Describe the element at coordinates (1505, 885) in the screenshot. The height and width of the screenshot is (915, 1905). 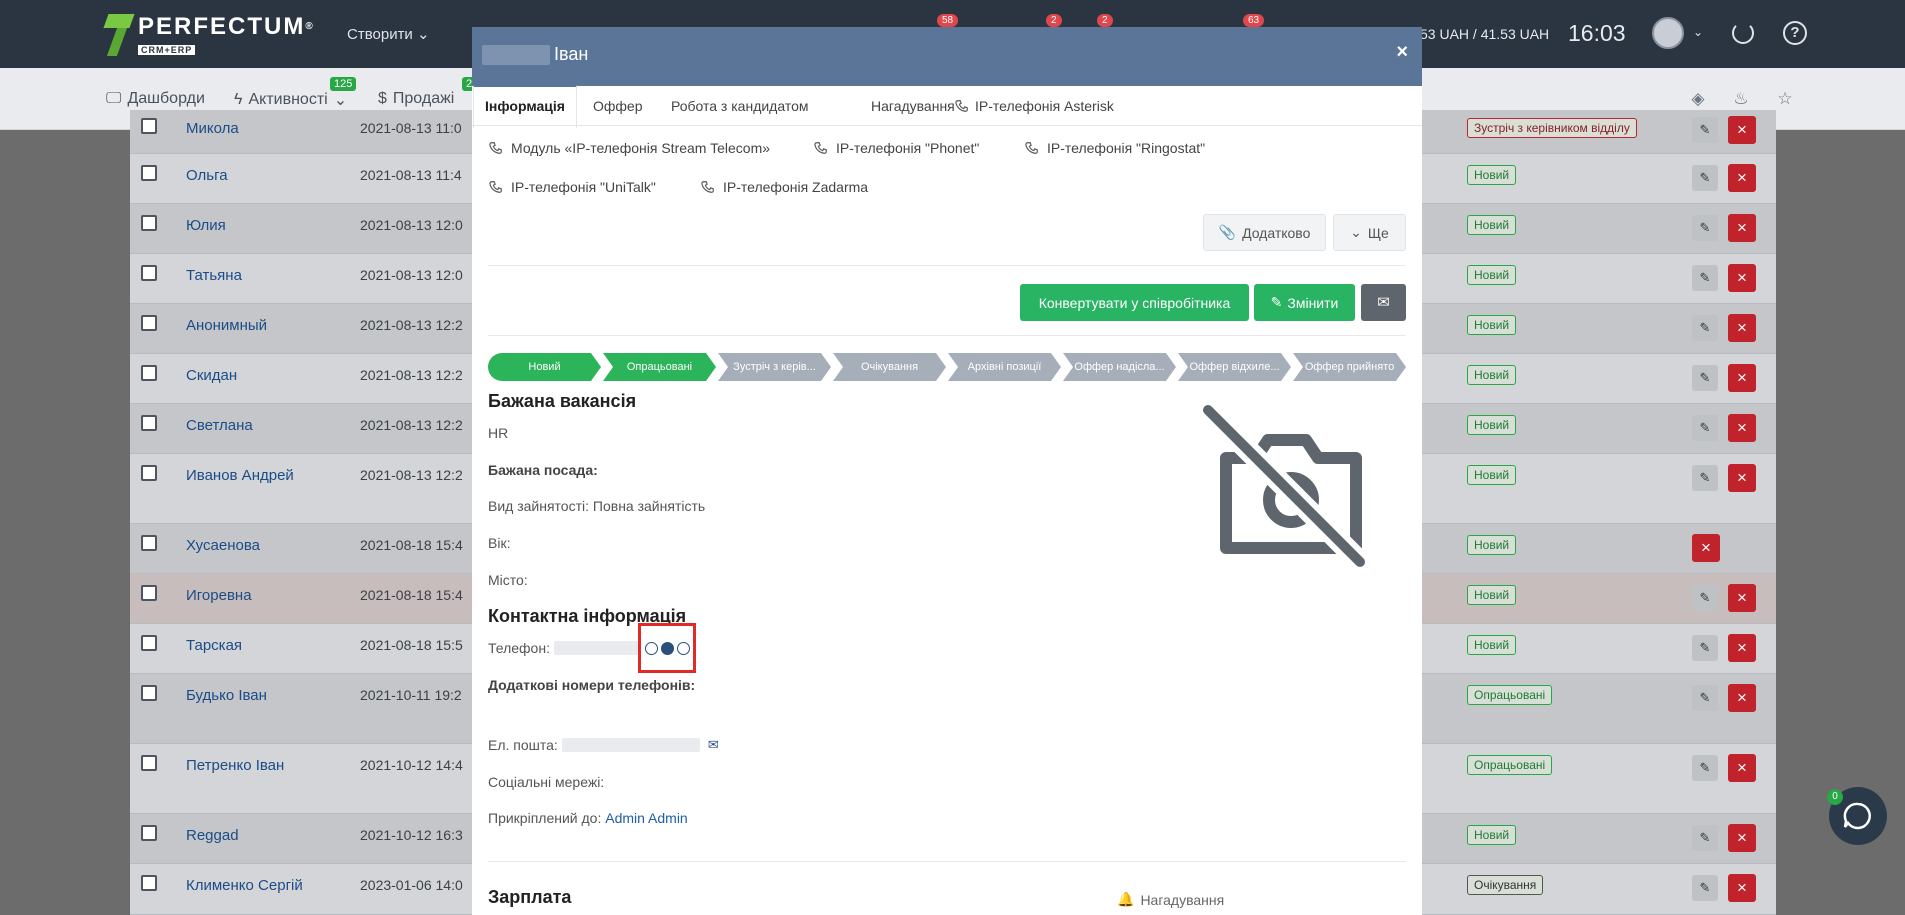
I see `status-badge: Очікування` at that location.